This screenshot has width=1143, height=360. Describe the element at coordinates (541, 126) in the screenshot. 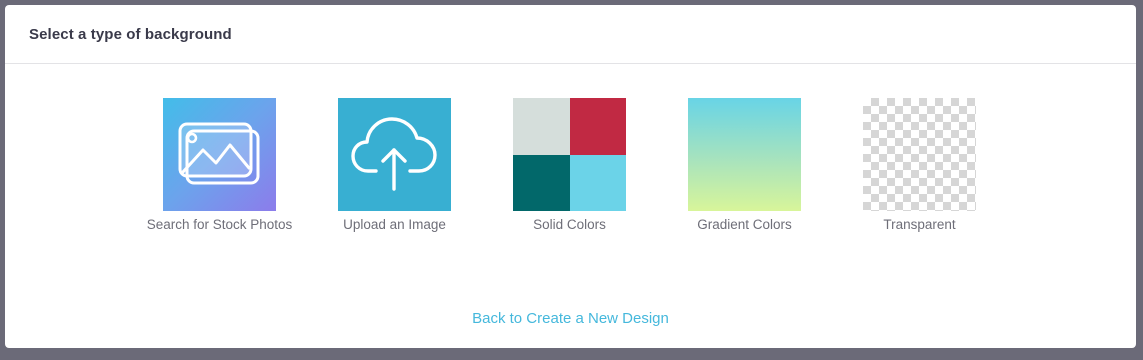

I see `color-swatch-light-gray` at that location.